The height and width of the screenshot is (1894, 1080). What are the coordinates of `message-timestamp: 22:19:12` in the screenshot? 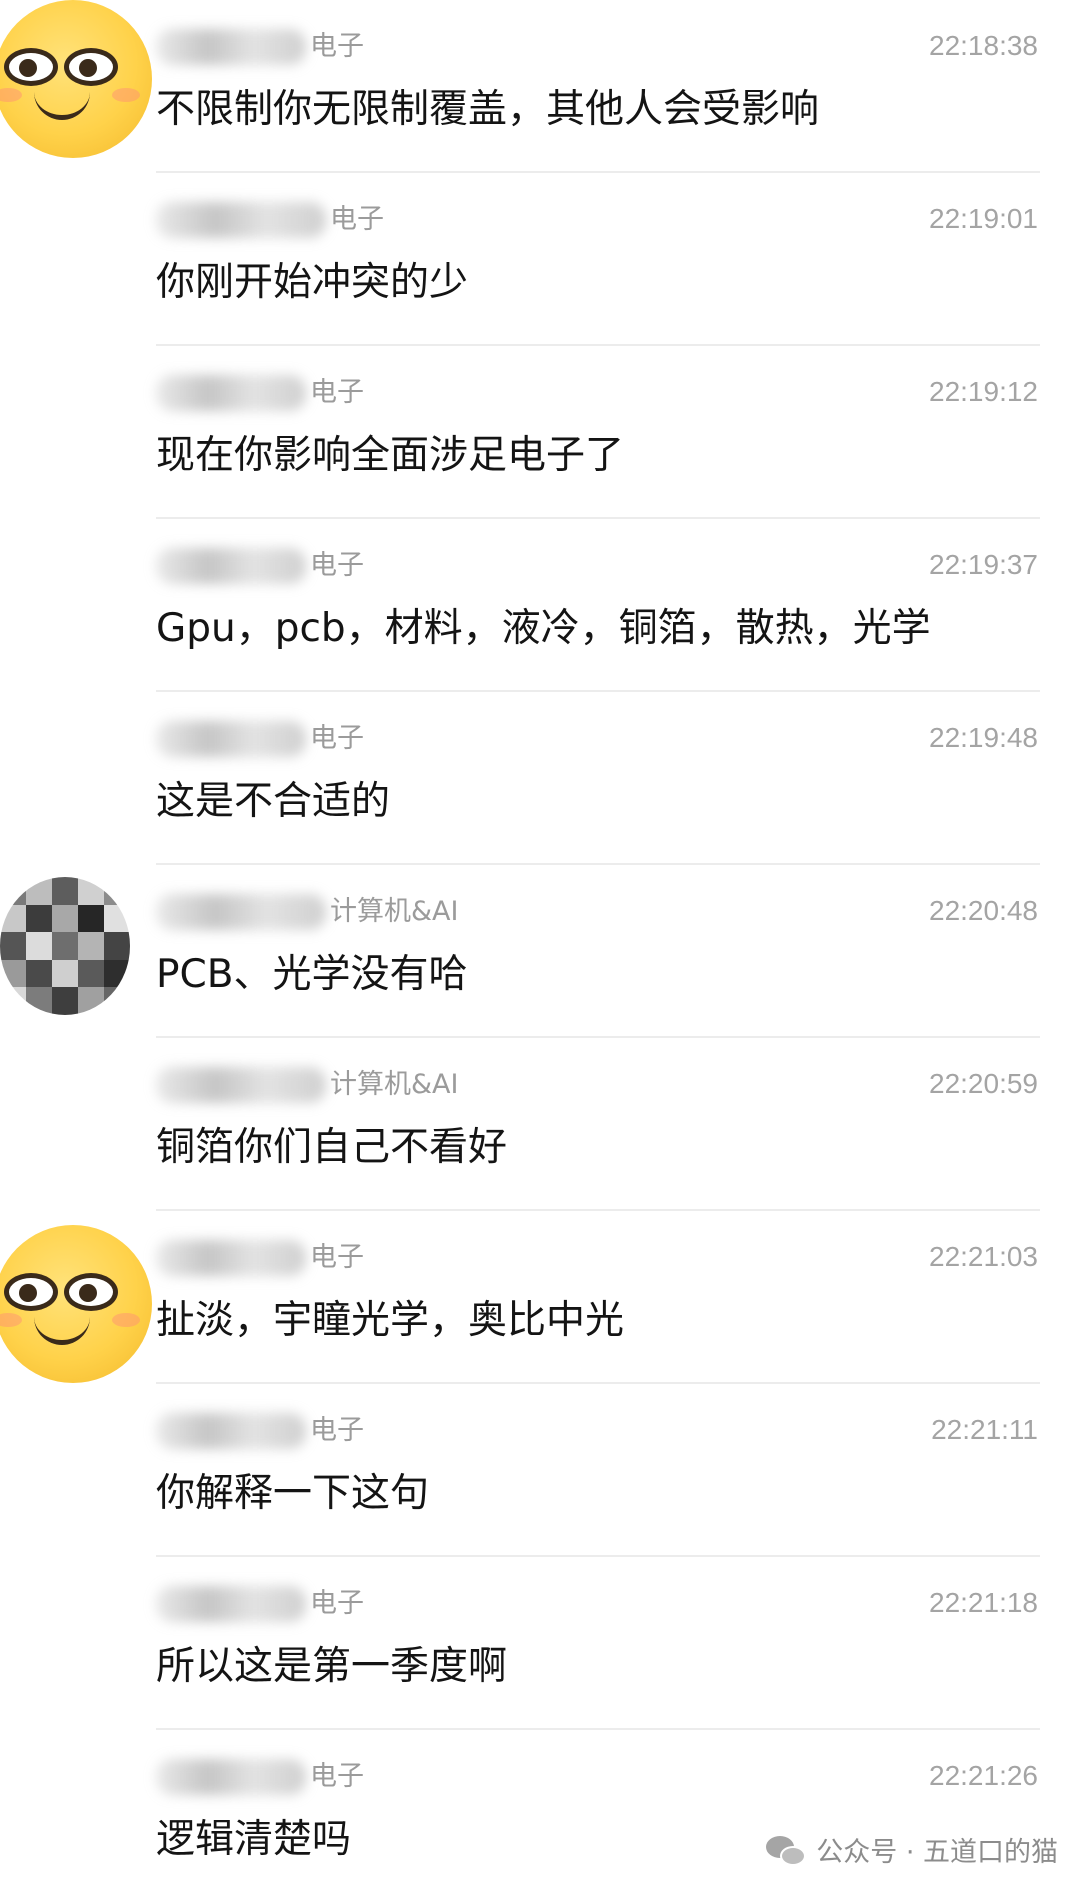 It's located at (983, 391).